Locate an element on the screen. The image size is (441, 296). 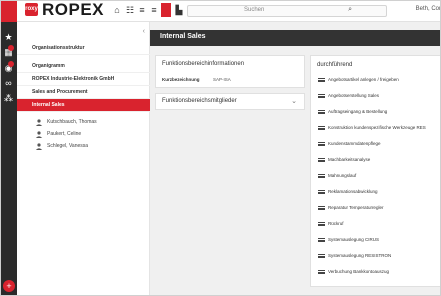
task-item: Reklamationsabwicklung is located at coordinates (346, 192).